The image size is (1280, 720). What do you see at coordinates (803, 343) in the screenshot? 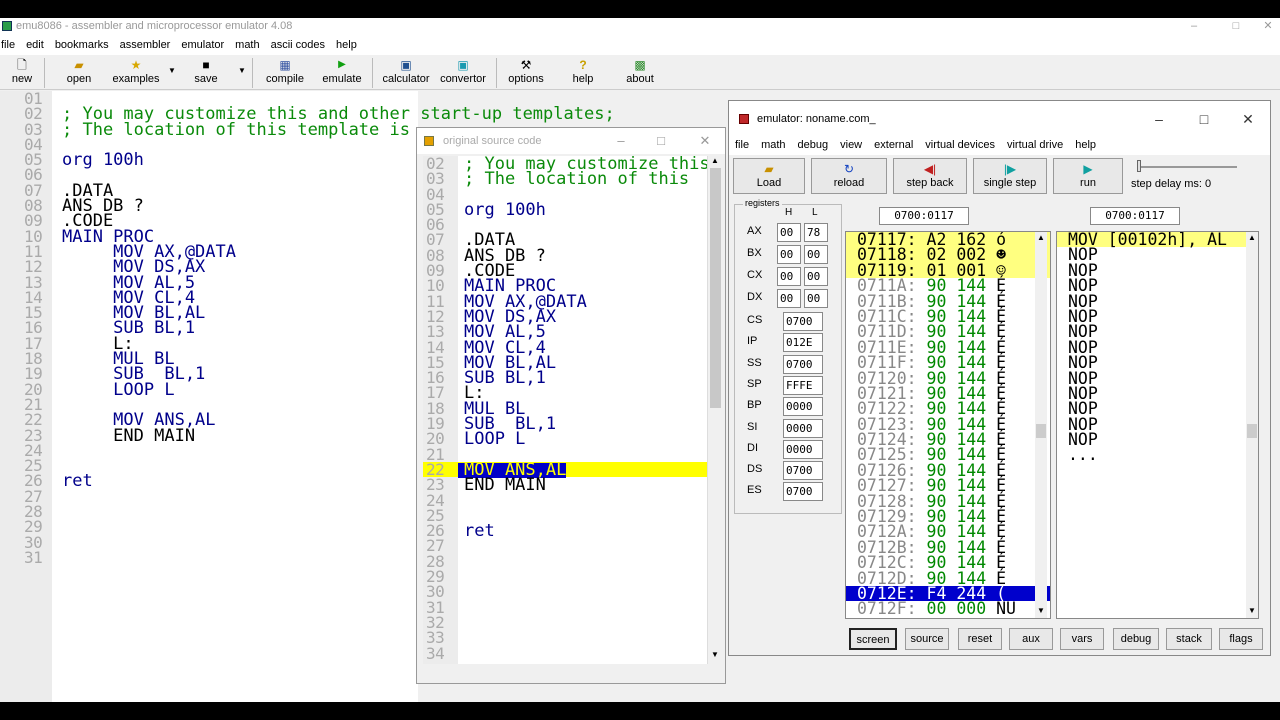
I see `register-value: 012E` at bounding box center [803, 343].